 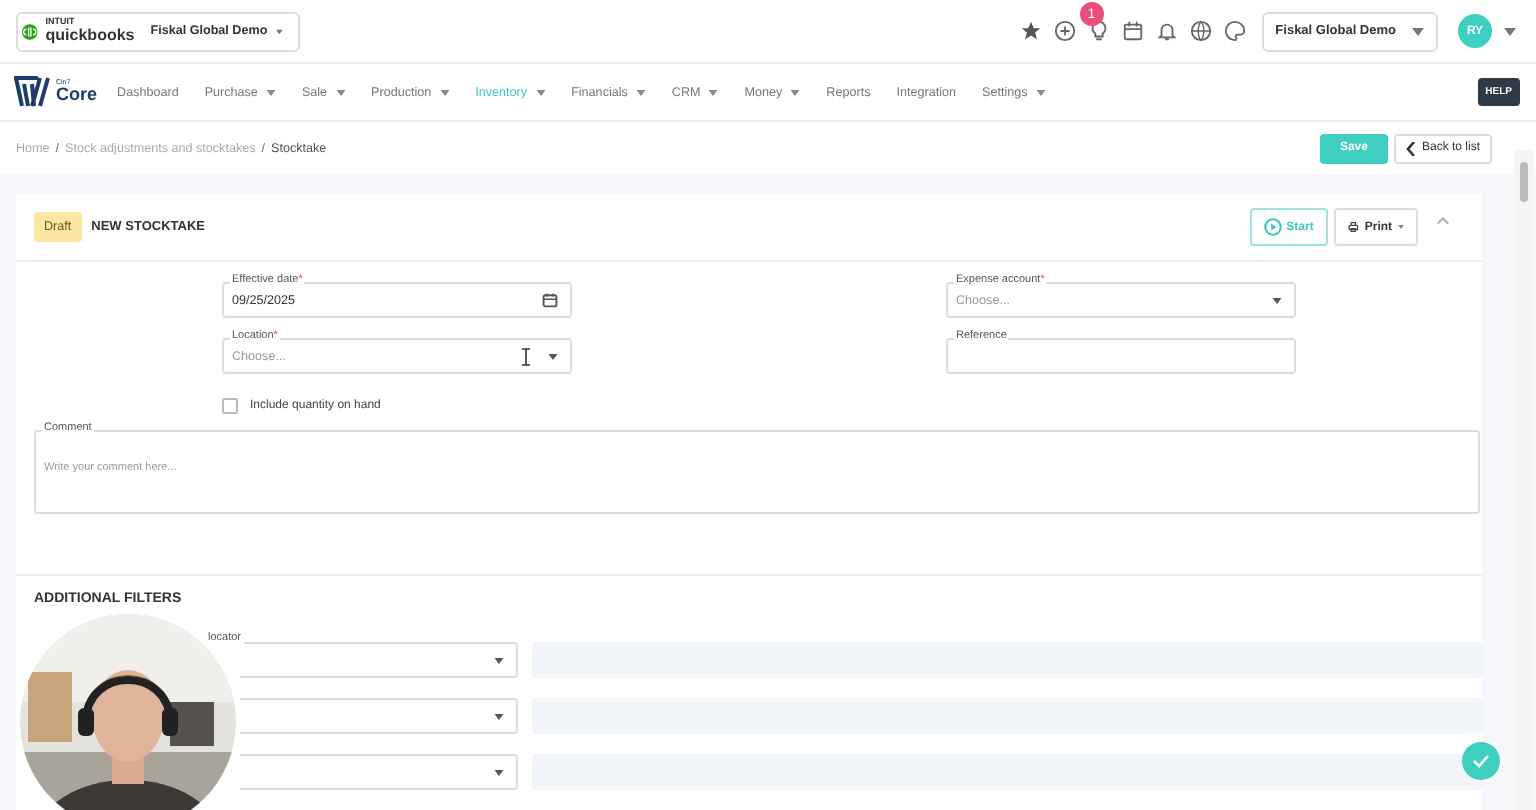 What do you see at coordinates (1200, 31) in the screenshot?
I see `globe-icon` at bounding box center [1200, 31].